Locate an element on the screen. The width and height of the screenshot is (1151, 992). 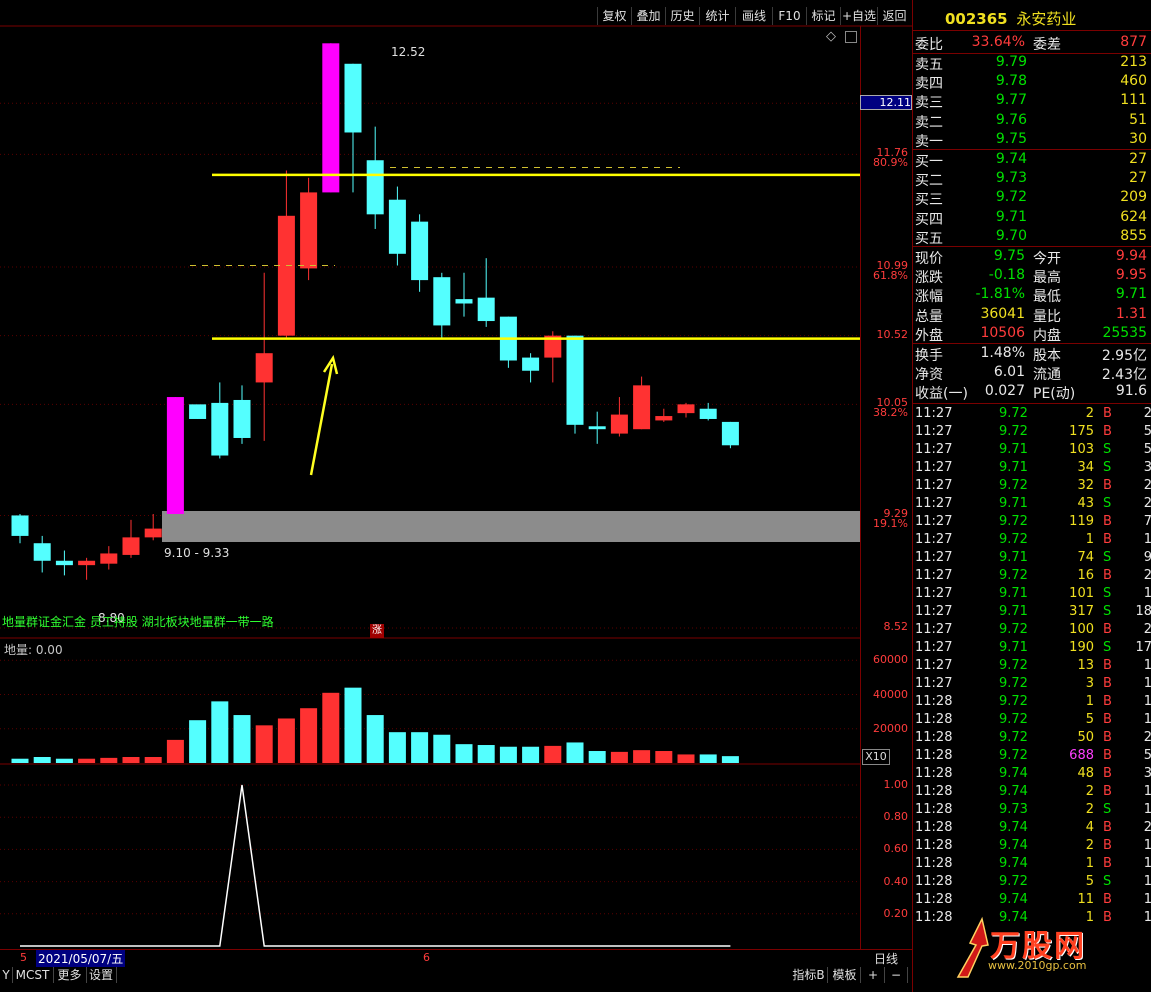
ask-vol-0: 213 is located at coordinates (1133, 62).